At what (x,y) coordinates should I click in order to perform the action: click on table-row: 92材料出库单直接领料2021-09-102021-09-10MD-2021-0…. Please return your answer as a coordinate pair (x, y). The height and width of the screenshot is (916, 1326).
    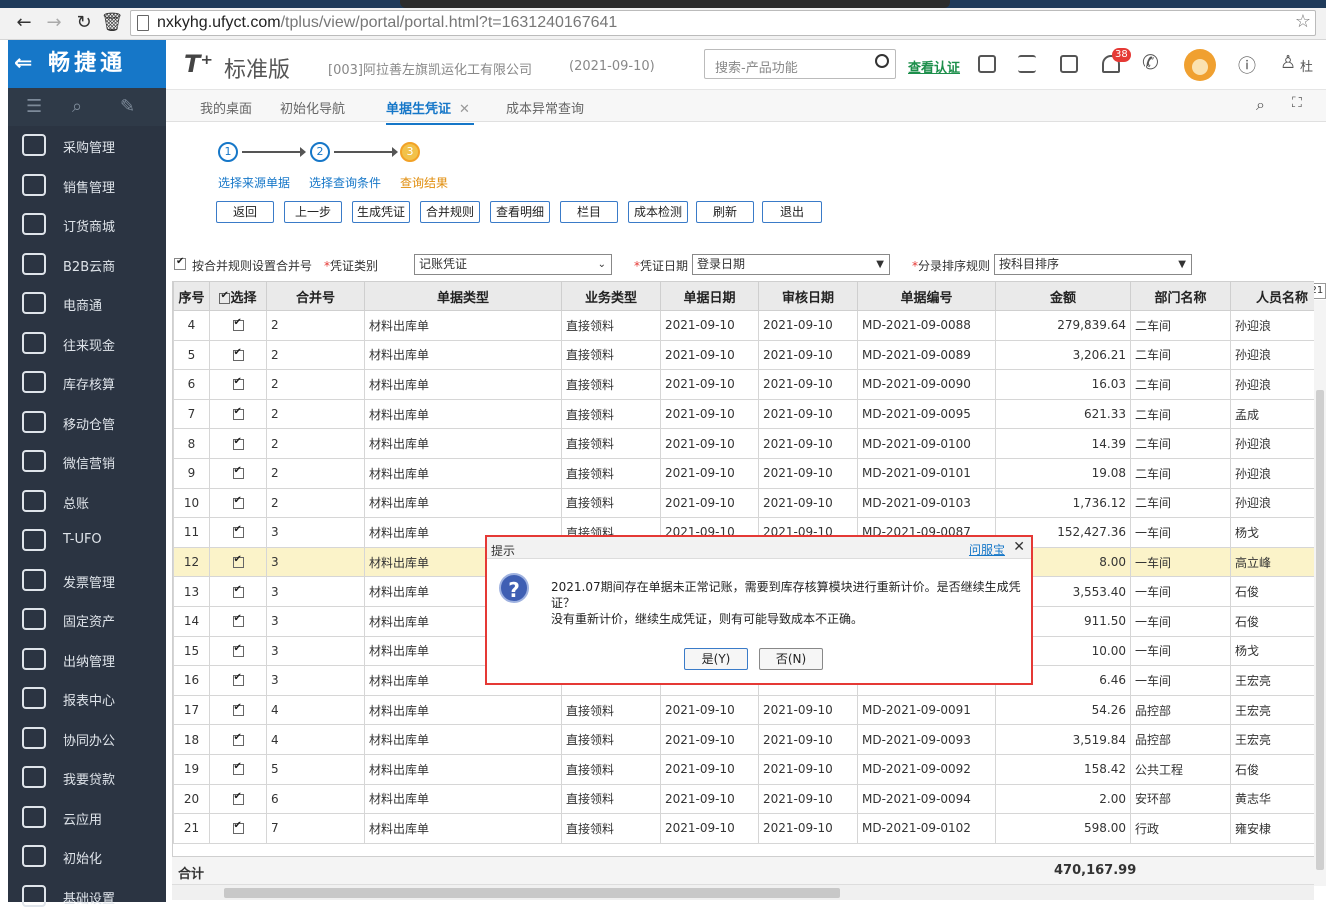
    Looking at the image, I should click on (744, 473).